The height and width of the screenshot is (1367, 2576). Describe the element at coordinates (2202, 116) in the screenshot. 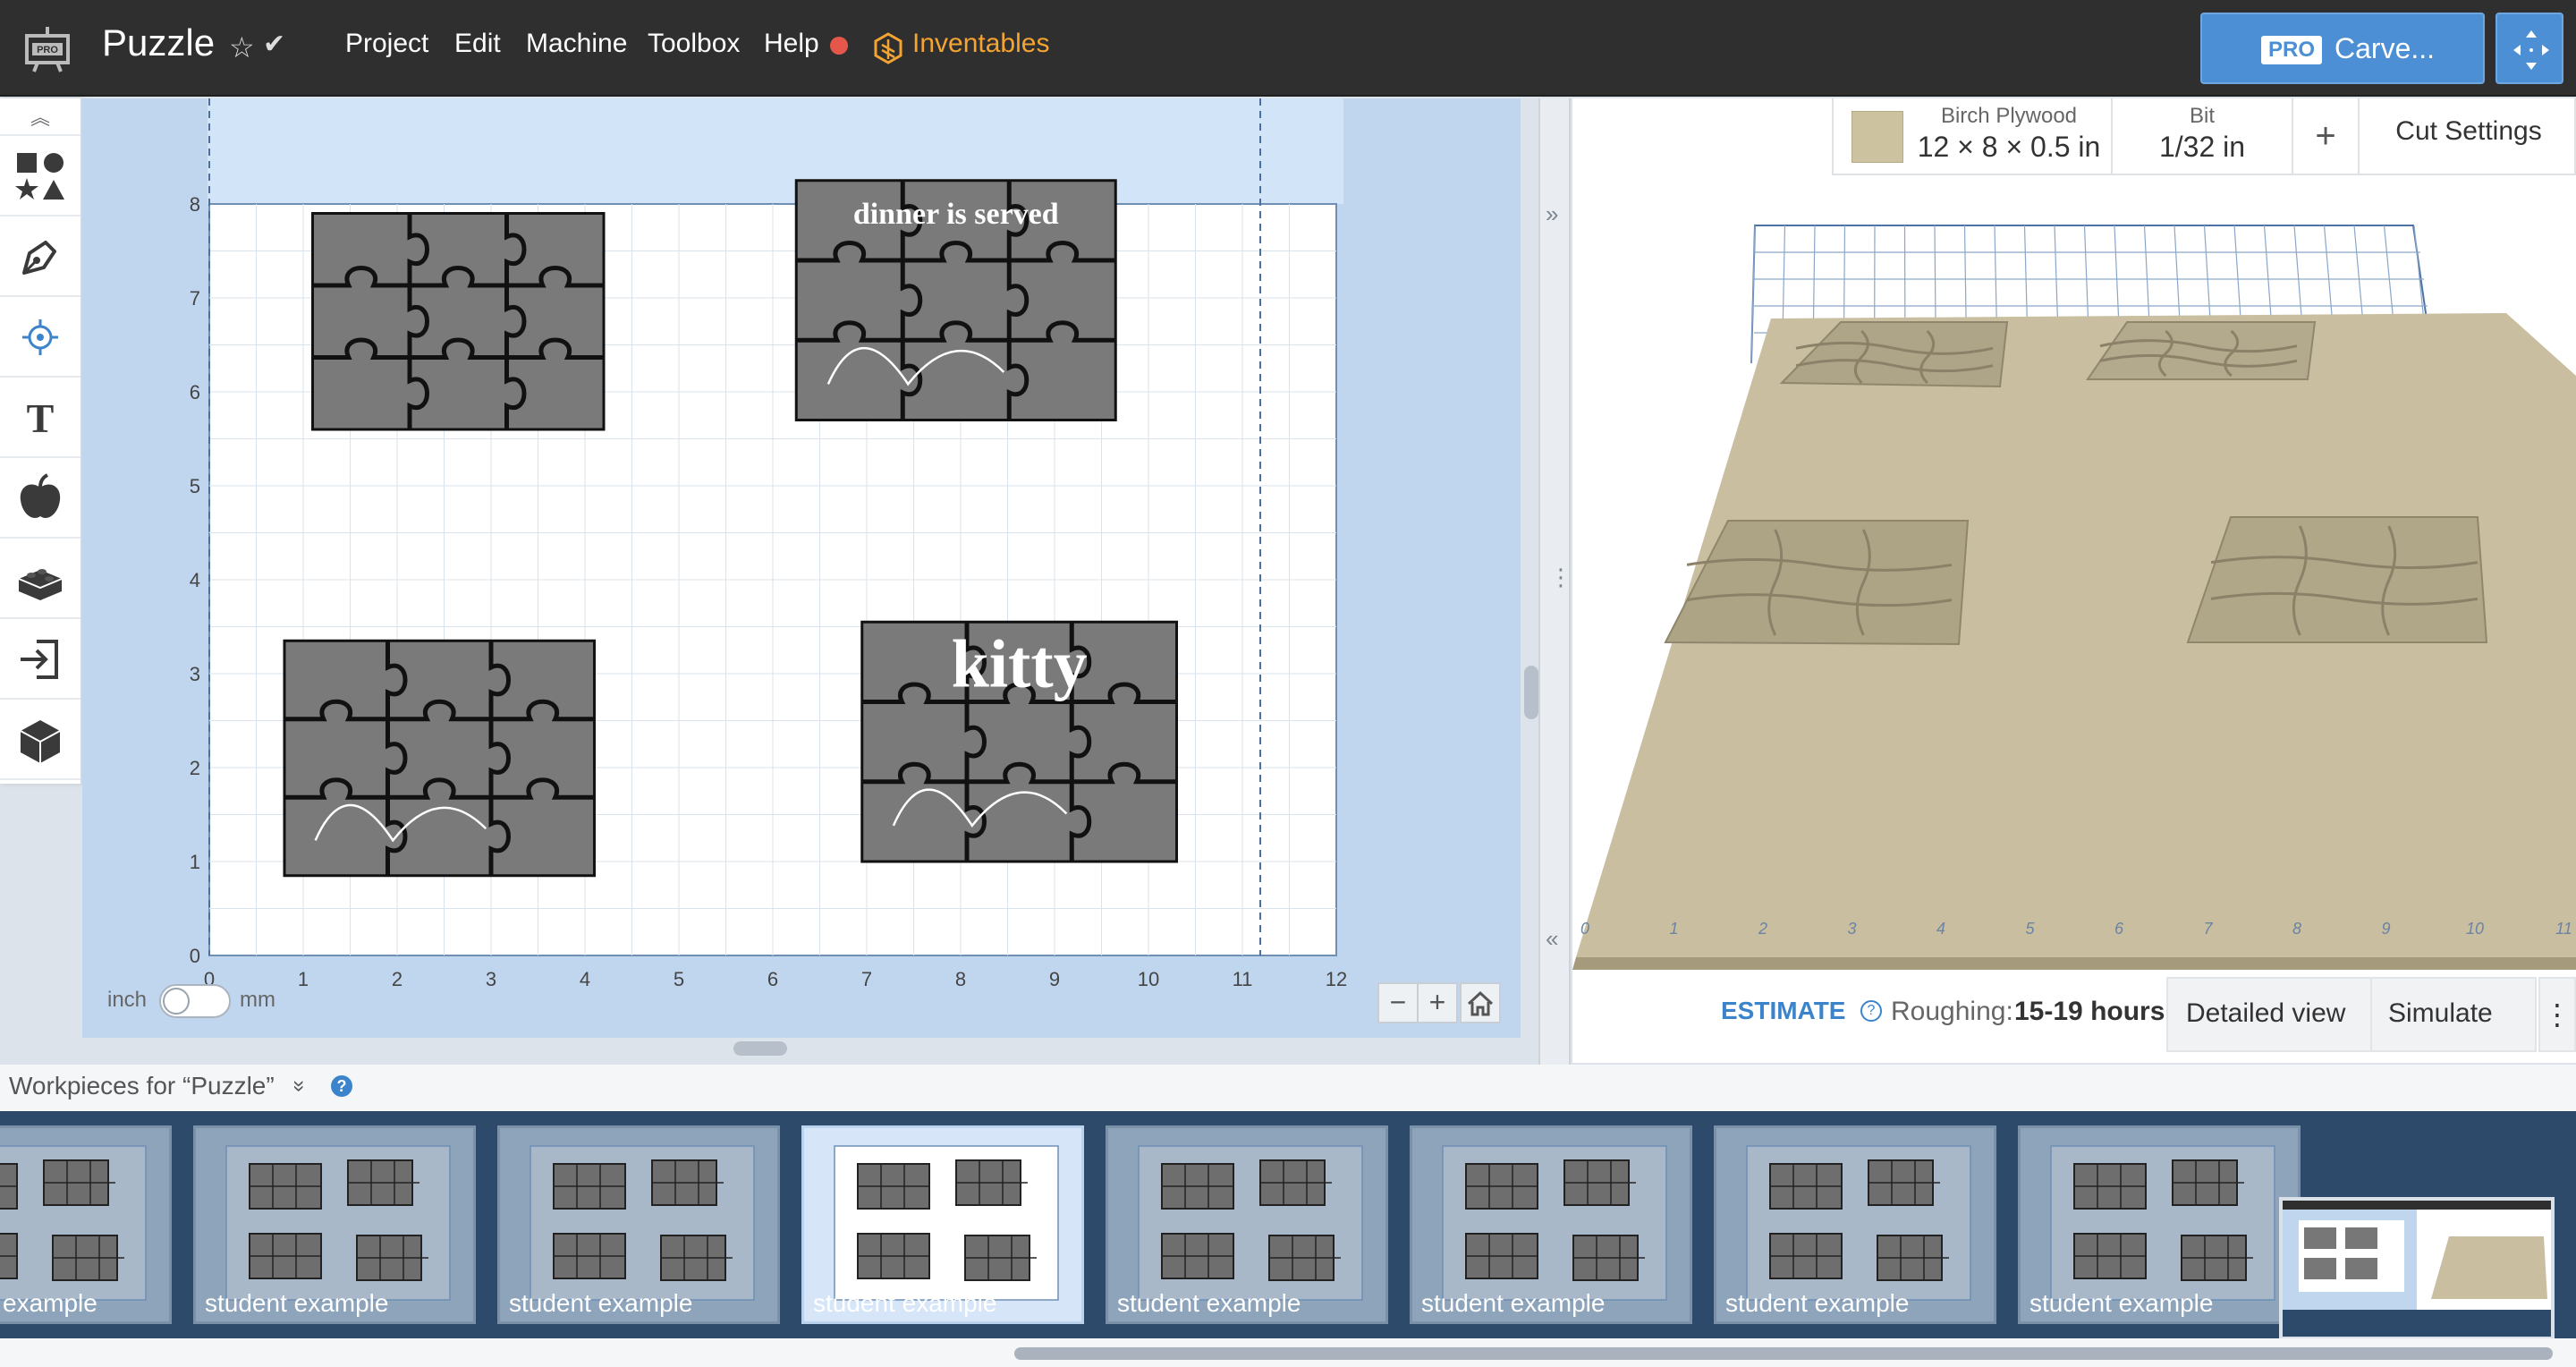

I see `bit-label: Bit` at that location.